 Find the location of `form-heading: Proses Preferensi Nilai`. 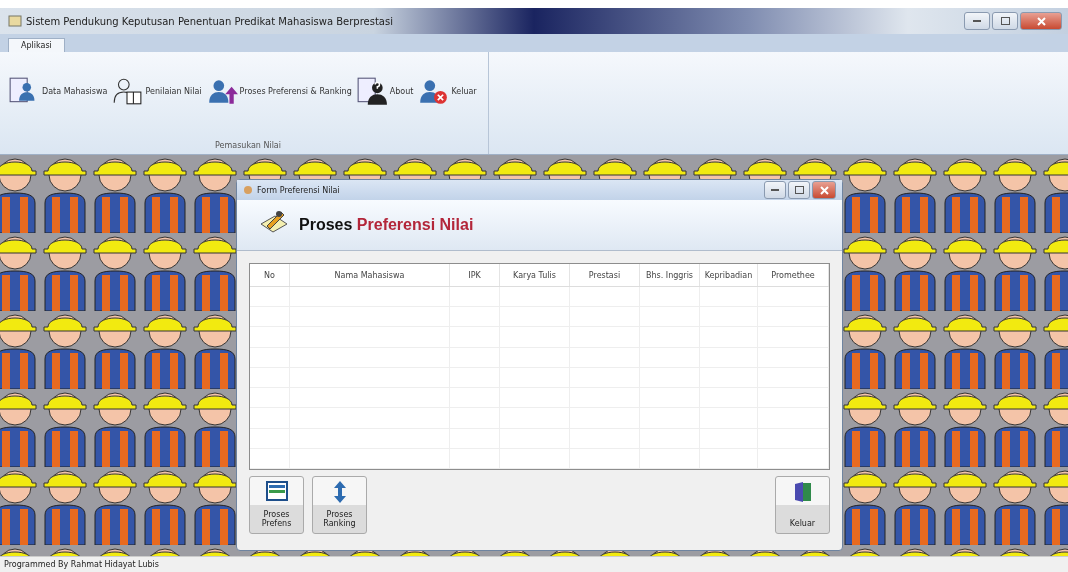

form-heading: Proses Preferensi Nilai is located at coordinates (386, 225).